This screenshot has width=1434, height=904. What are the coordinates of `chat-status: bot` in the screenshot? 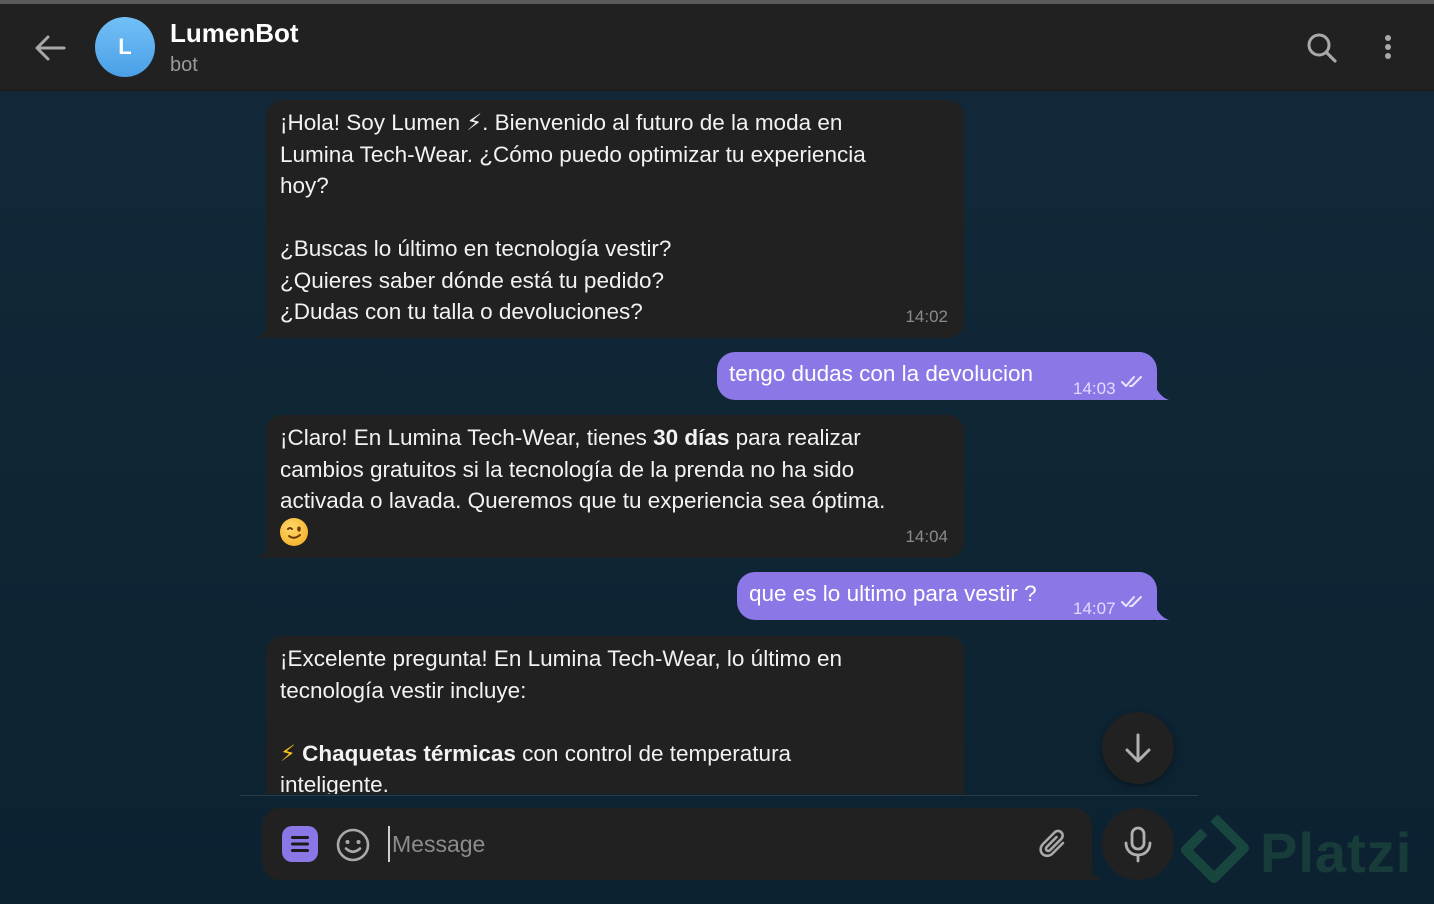 It's located at (184, 65).